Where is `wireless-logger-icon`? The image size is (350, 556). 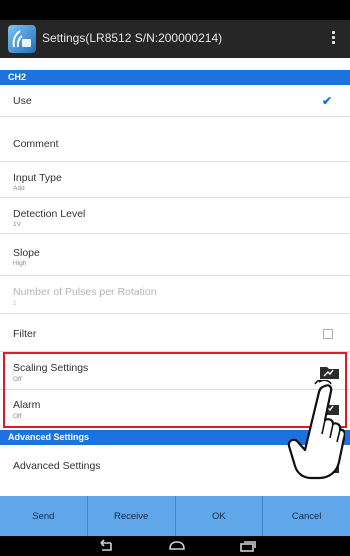 wireless-logger-icon is located at coordinates (22, 39).